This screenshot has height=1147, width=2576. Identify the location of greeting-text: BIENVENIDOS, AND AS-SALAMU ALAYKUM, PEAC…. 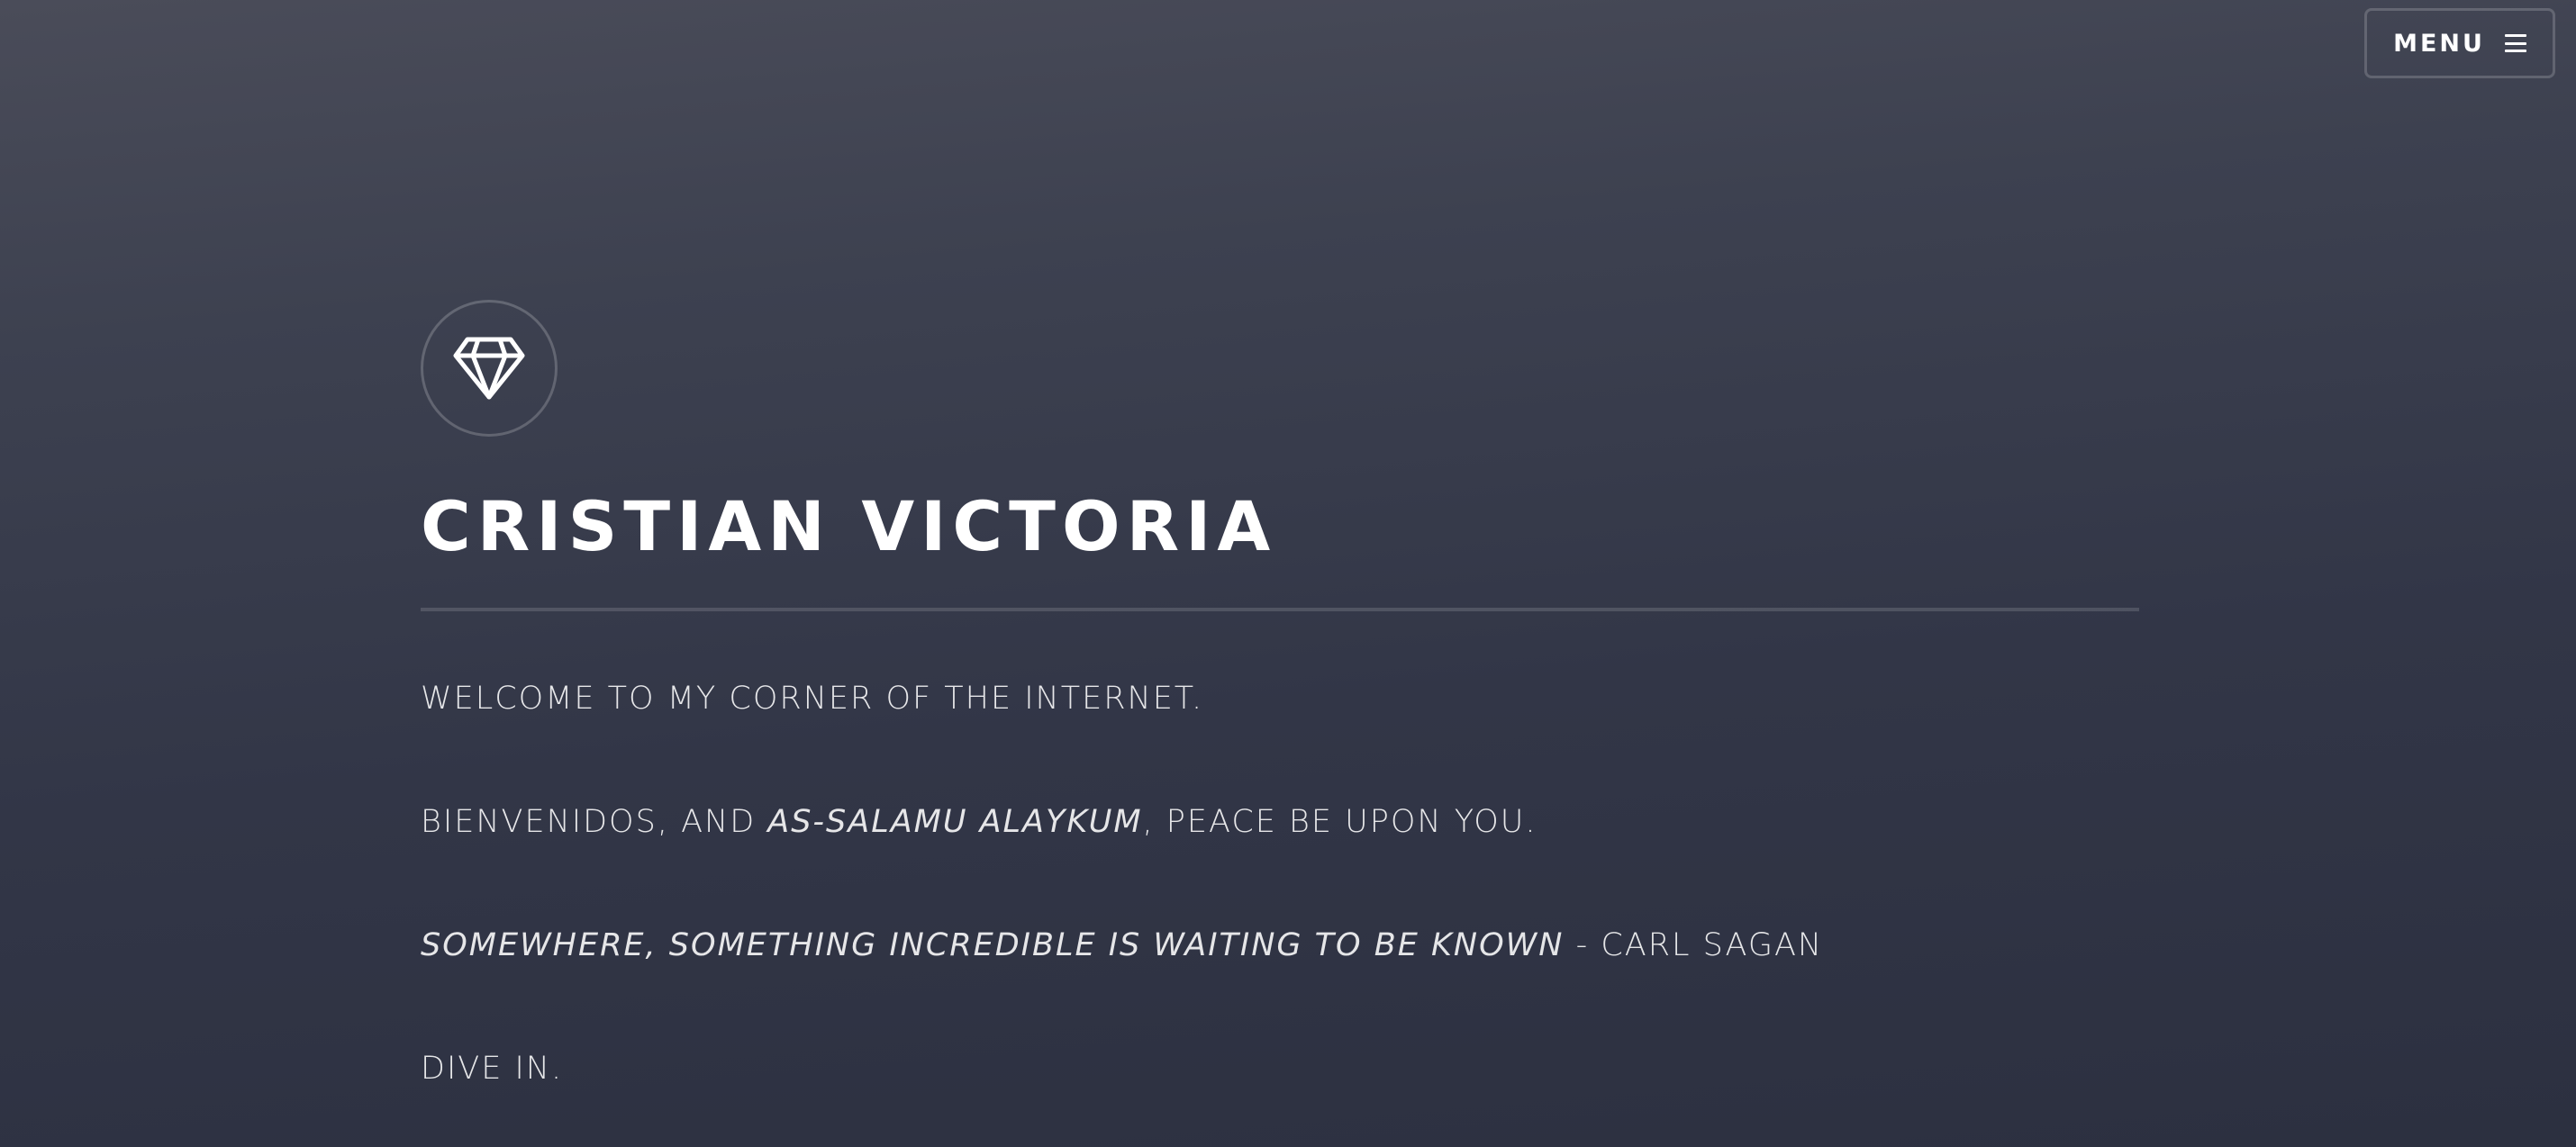
(1280, 822).